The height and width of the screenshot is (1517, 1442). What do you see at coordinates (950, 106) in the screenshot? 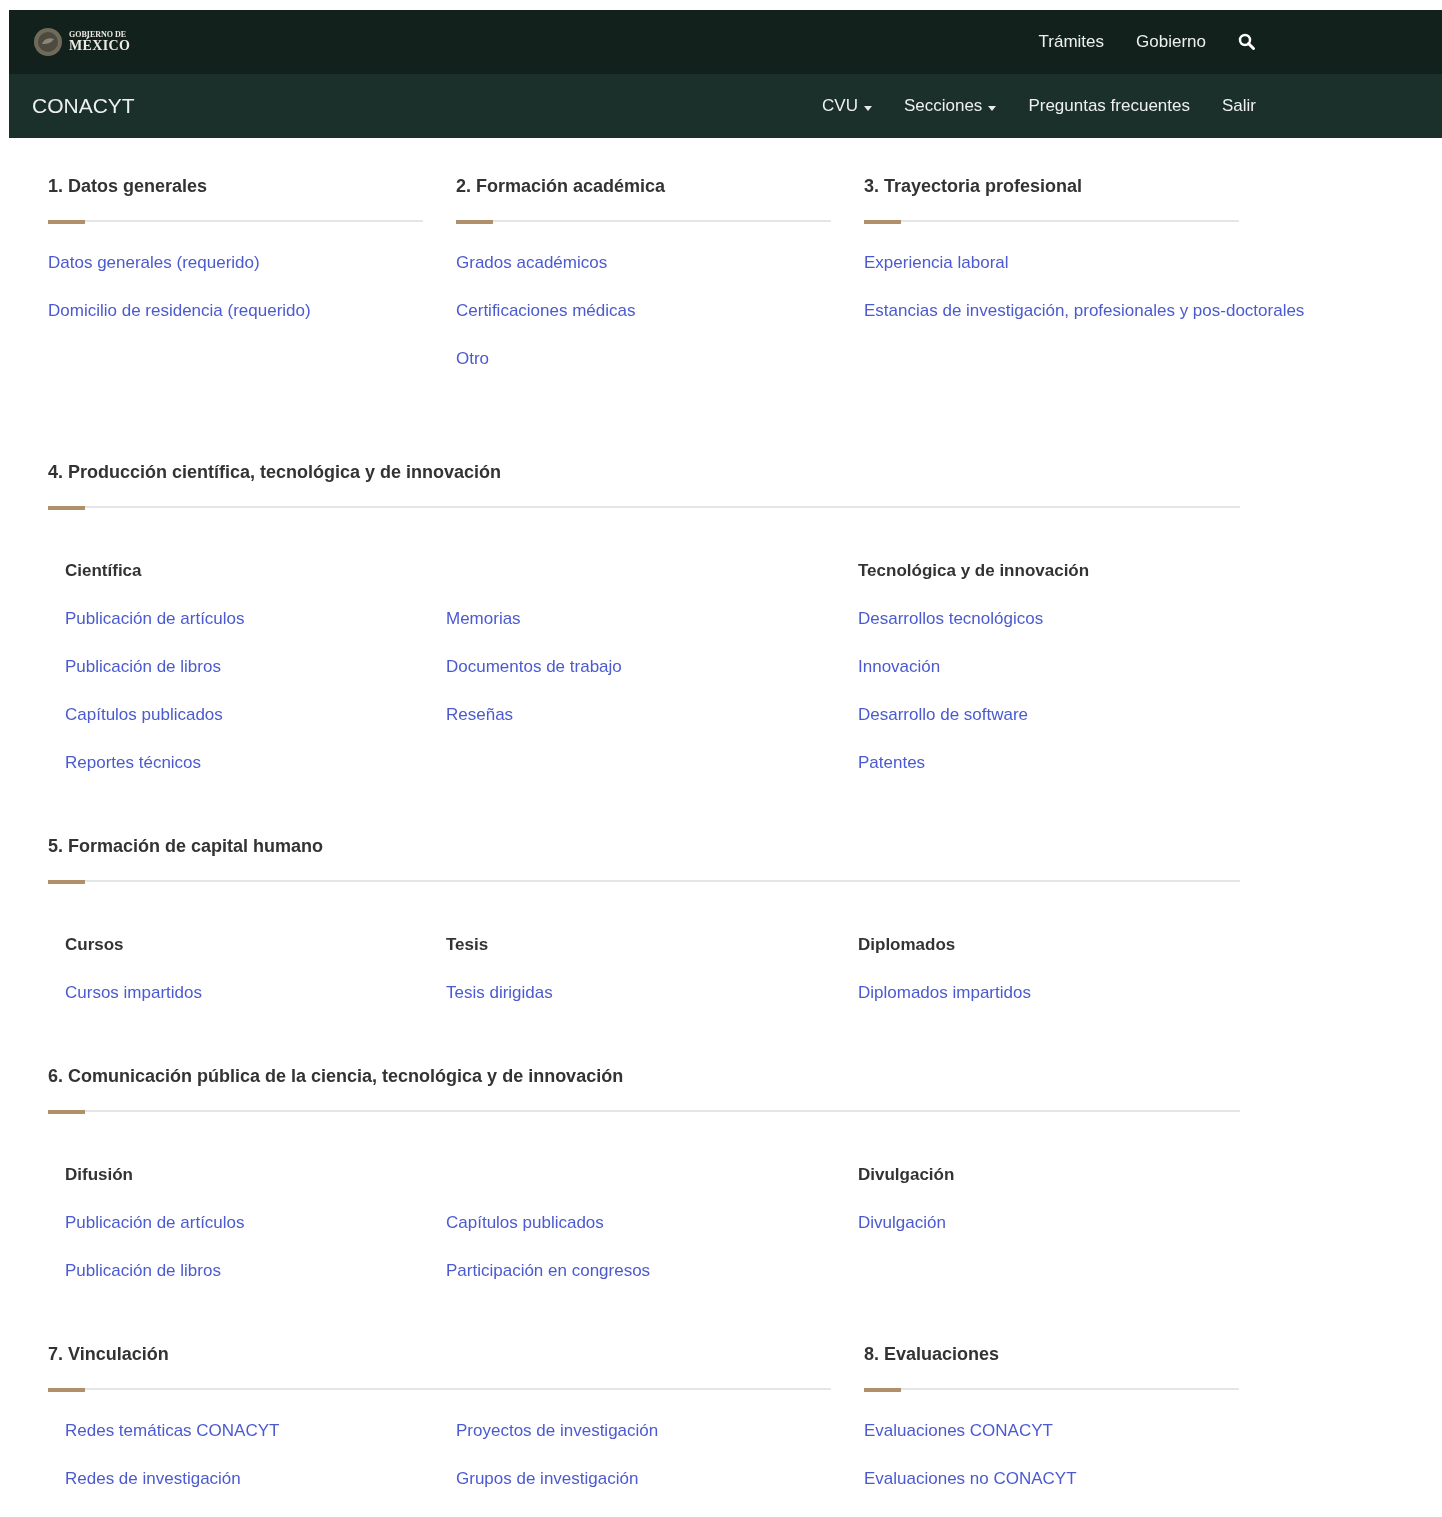
I see `nav-link: Secciones` at bounding box center [950, 106].